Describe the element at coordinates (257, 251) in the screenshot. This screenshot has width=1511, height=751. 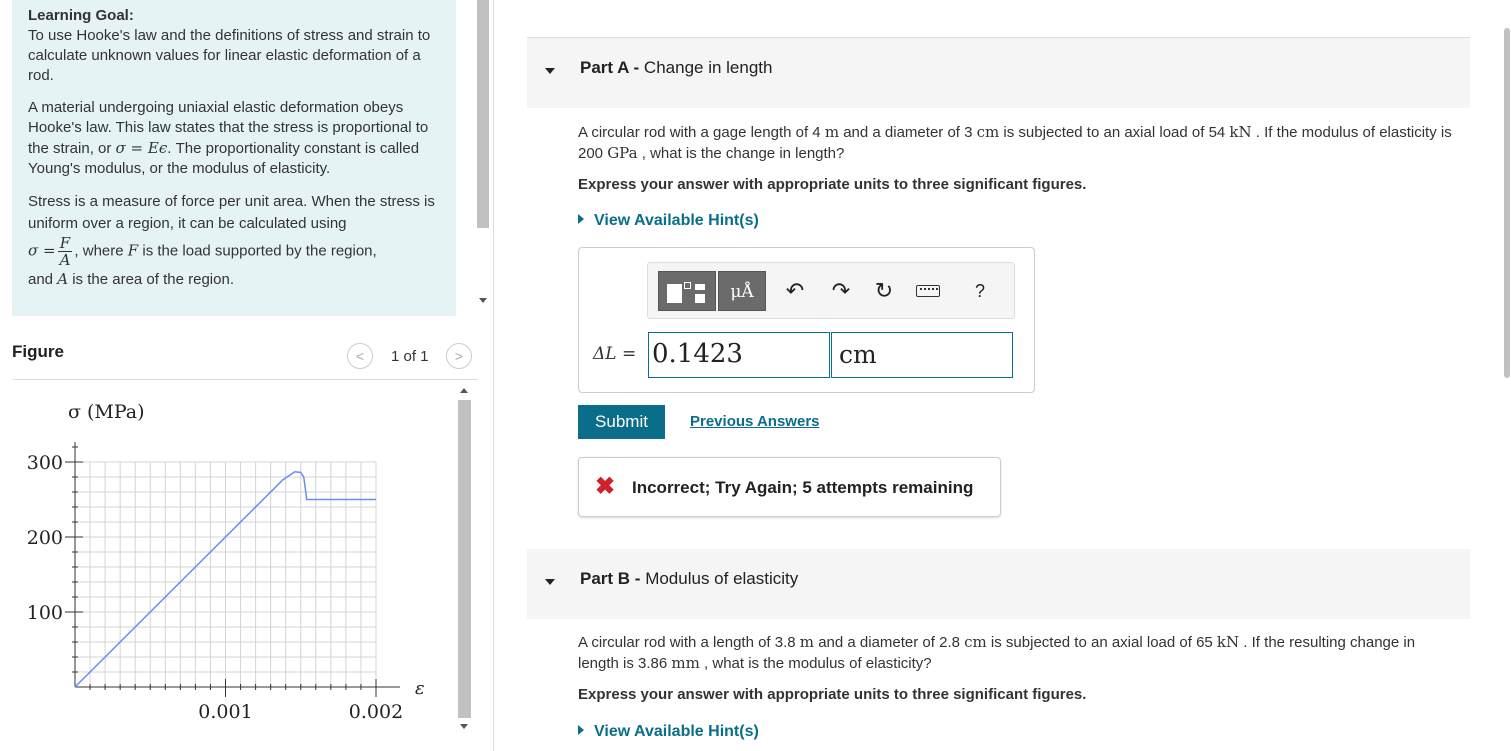
I see `p3-text-c: is the load supported by the region,` at that location.